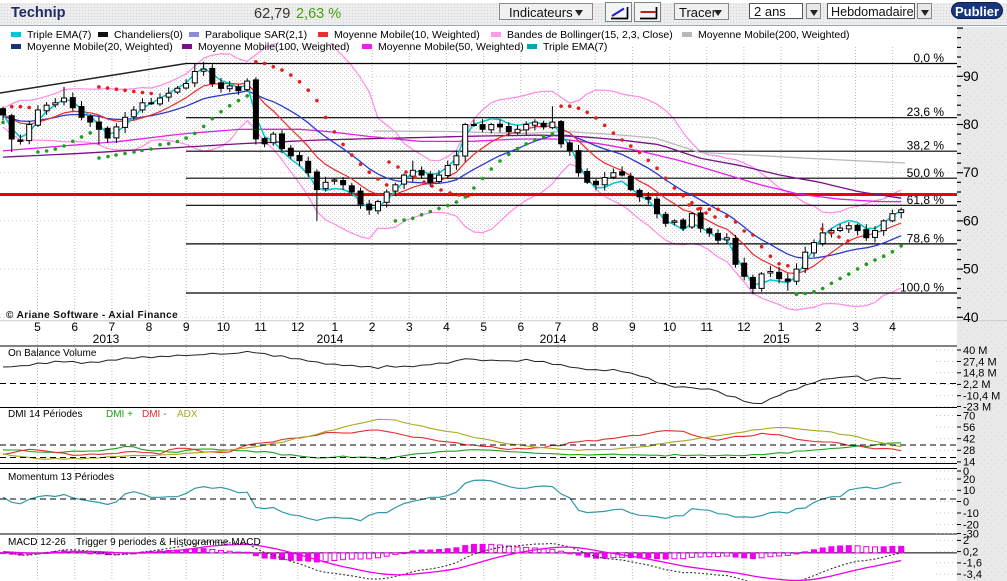 The image size is (1007, 581). What do you see at coordinates (154, 414) in the screenshot?
I see `svg-text: DMI -` at bounding box center [154, 414].